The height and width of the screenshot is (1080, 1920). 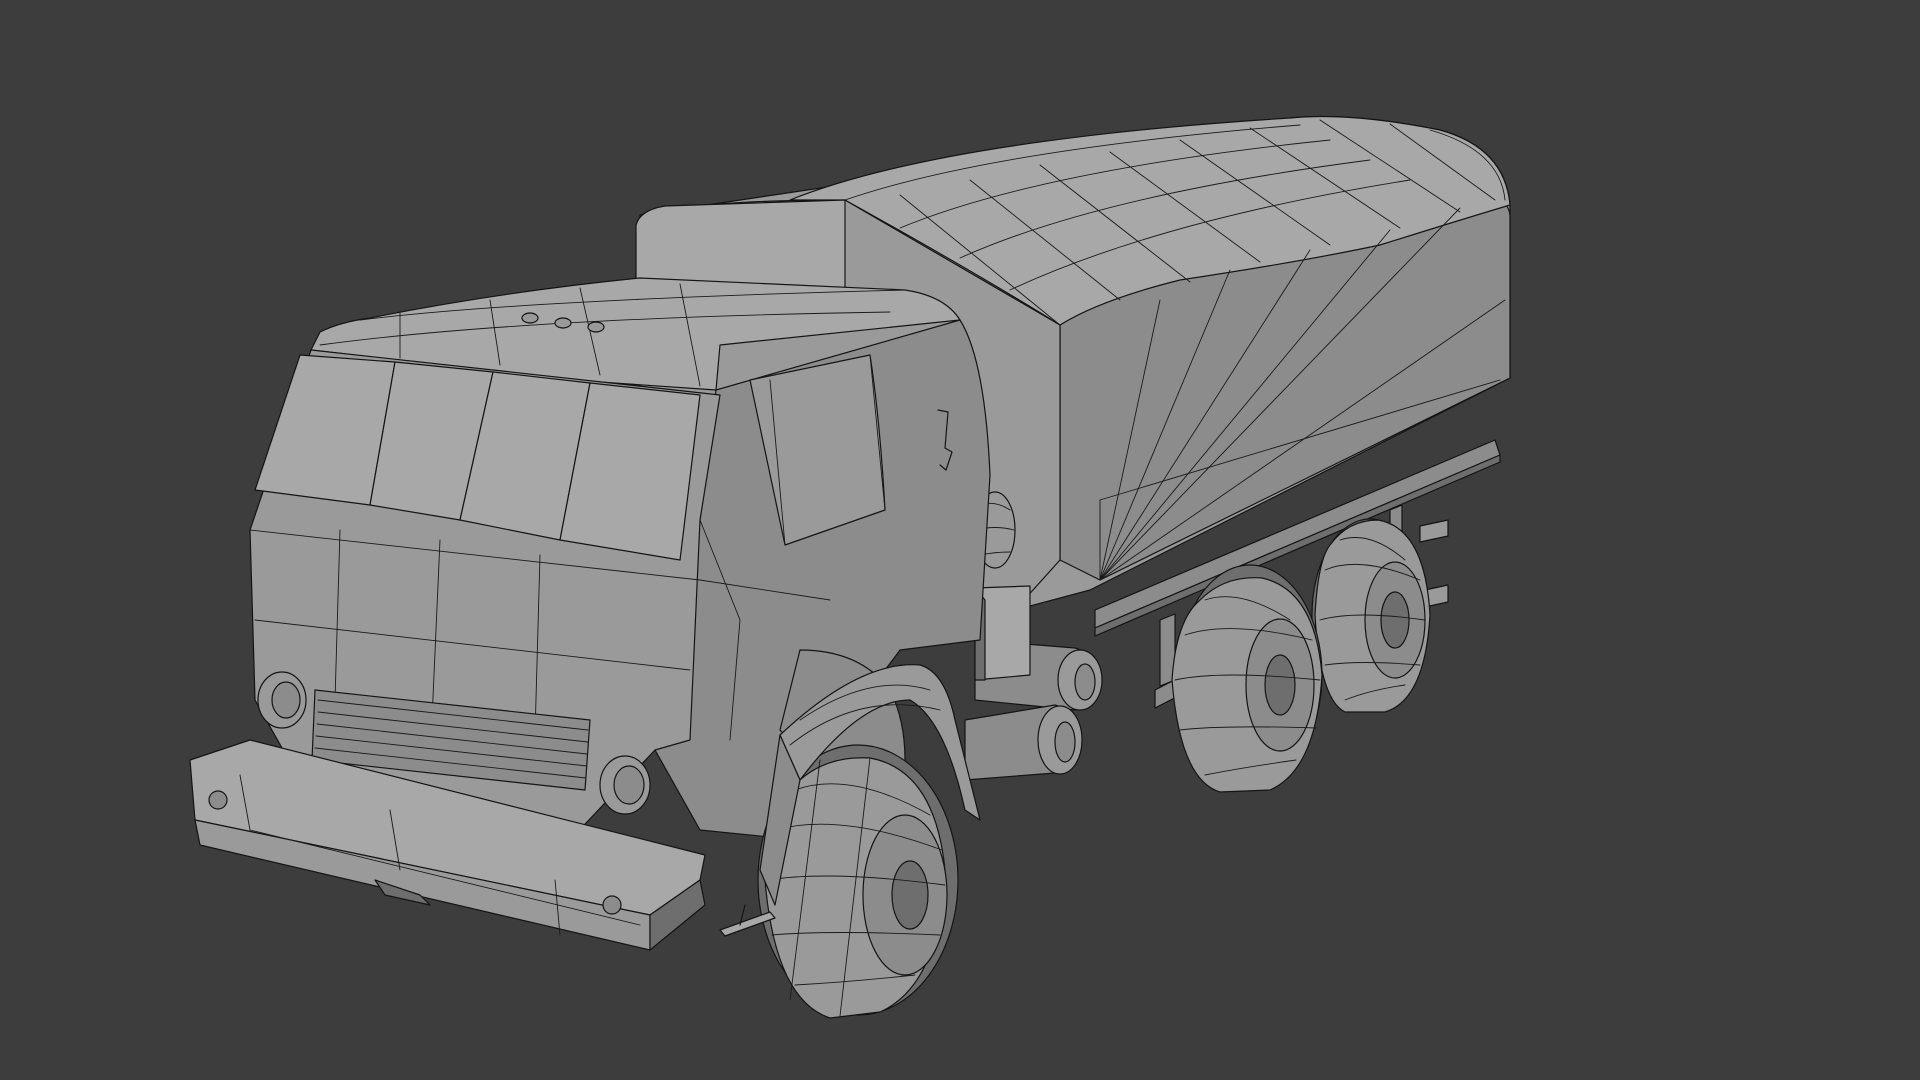 I want to click on chassis-tanks, so click(x=1033, y=683).